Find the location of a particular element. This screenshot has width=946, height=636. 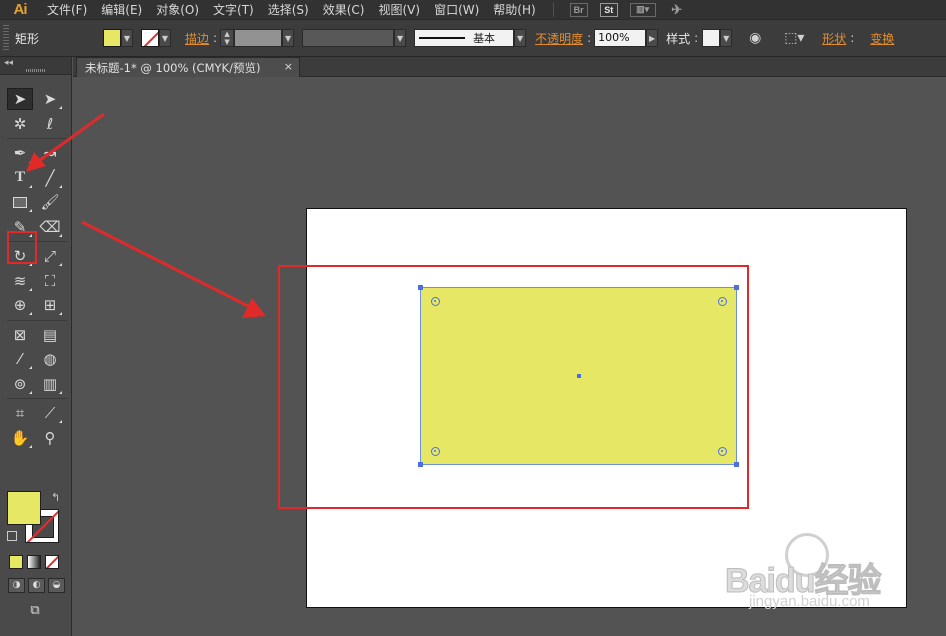

screen-mode-icon: ⧉ is located at coordinates (35, 611).